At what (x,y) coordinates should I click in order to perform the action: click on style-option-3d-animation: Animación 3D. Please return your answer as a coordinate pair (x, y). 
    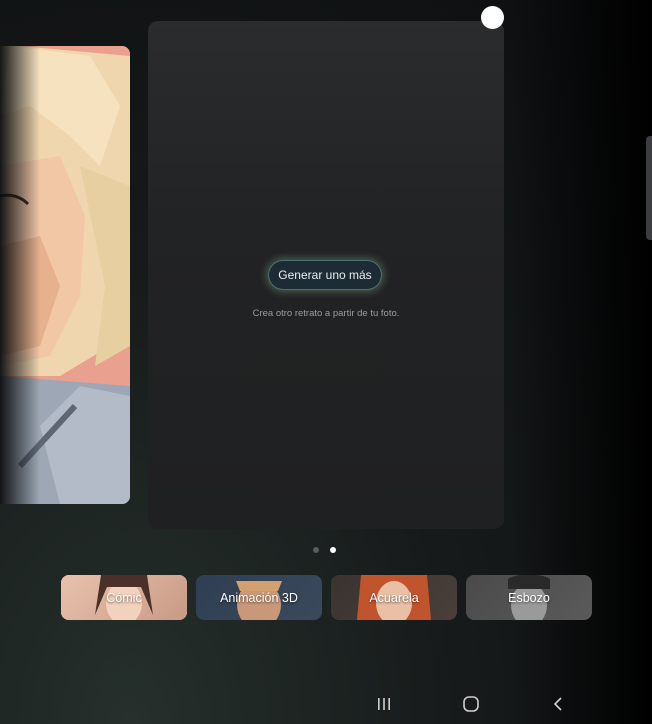
    Looking at the image, I should click on (259, 597).